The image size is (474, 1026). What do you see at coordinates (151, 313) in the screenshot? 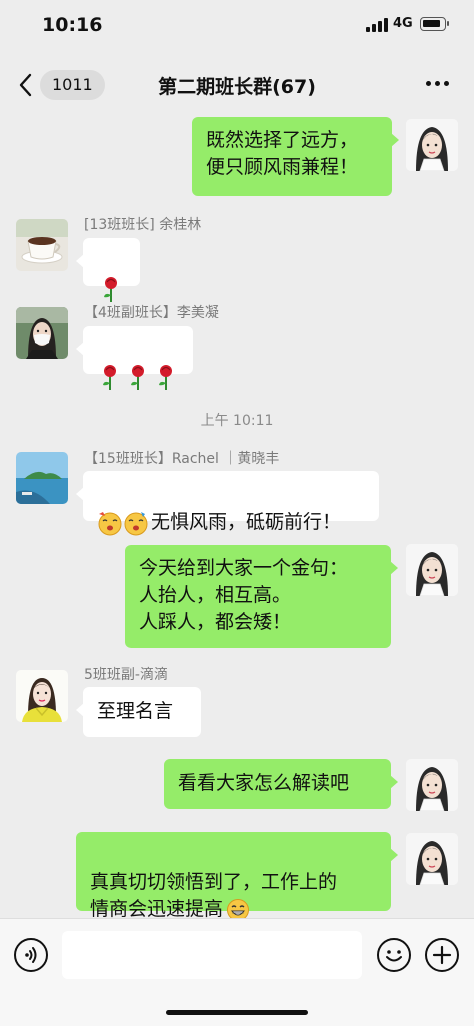
I see `sender-name: 【4班副班长】李美凝` at bounding box center [151, 313].